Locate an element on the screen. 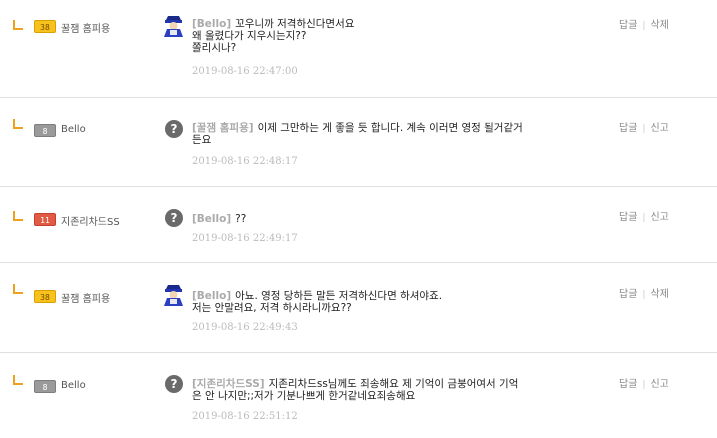  comment-author: [지존리차드SS] is located at coordinates (228, 384).